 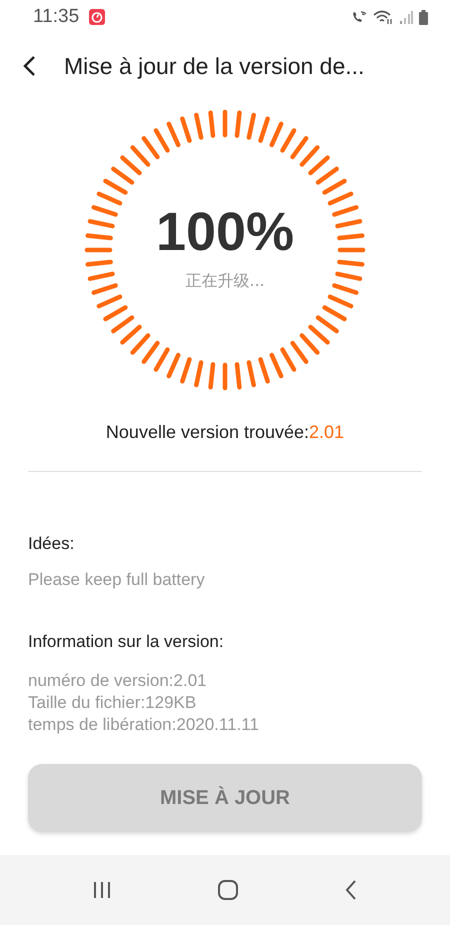 I want to click on info-line: numéro de version:2.01, so click(x=118, y=681).